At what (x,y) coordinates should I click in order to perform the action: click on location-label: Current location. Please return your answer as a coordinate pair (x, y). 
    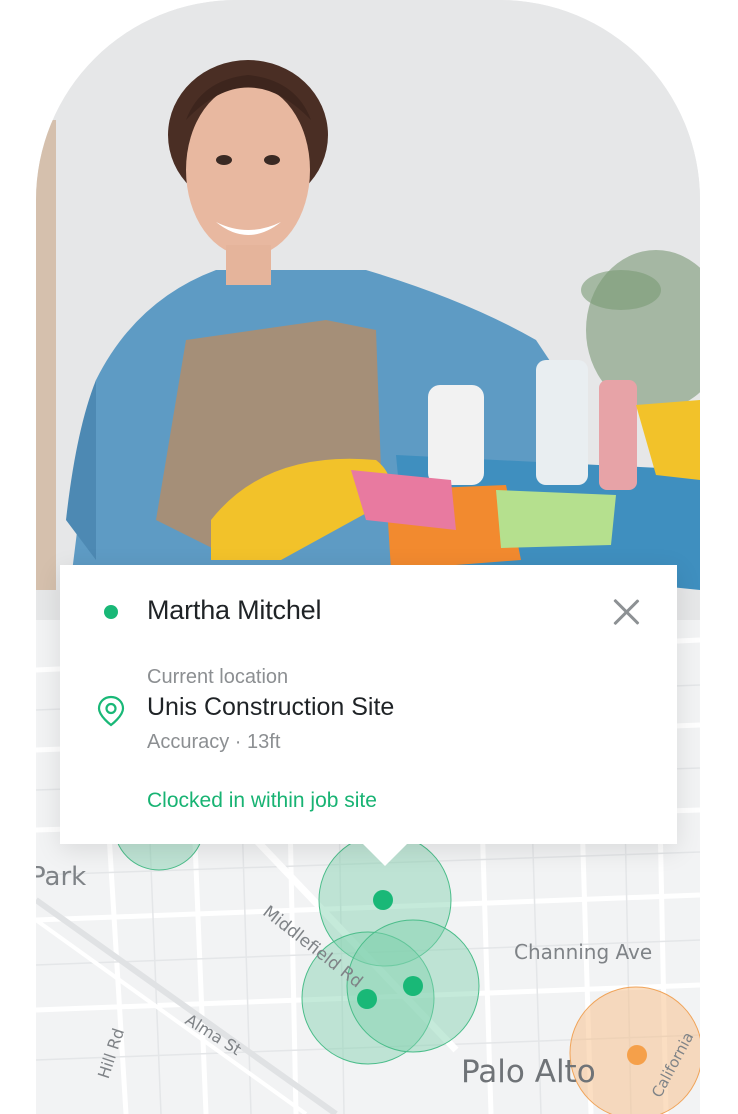
    Looking at the image, I should click on (218, 677).